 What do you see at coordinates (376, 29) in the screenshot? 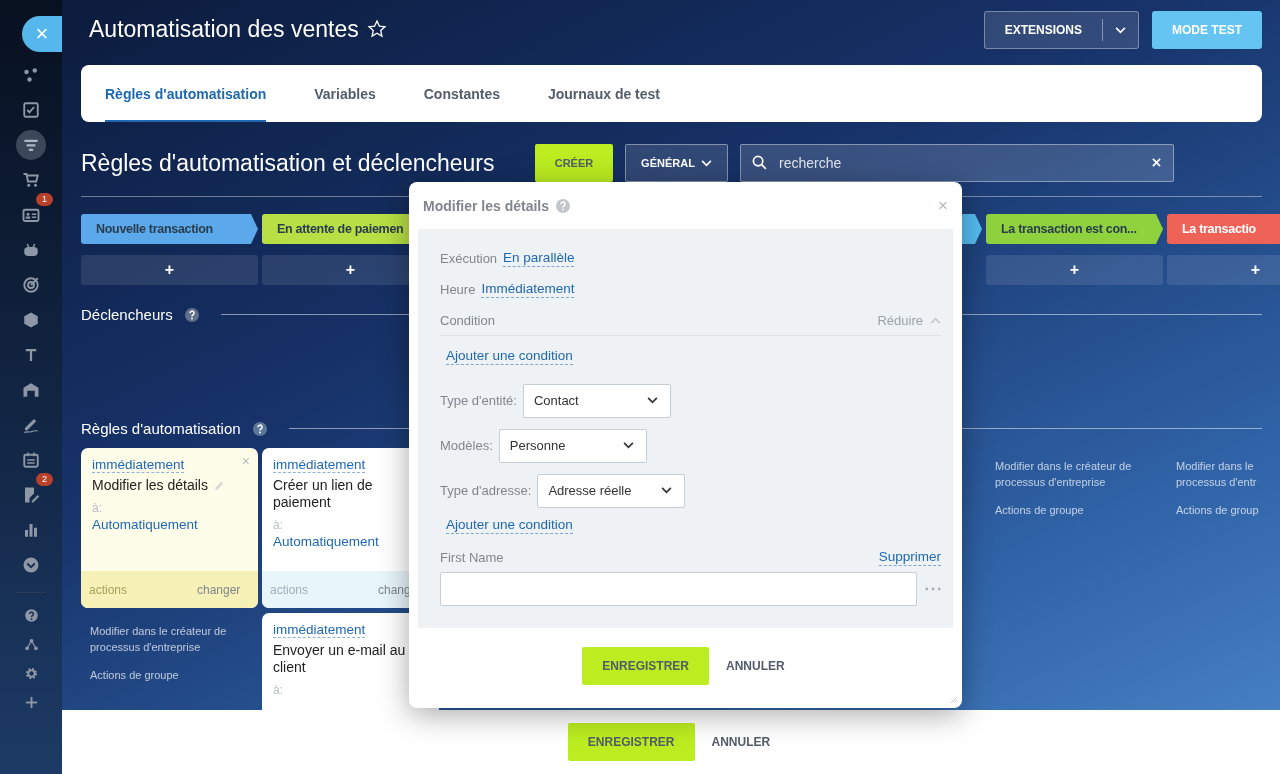
I see `star-icon` at bounding box center [376, 29].